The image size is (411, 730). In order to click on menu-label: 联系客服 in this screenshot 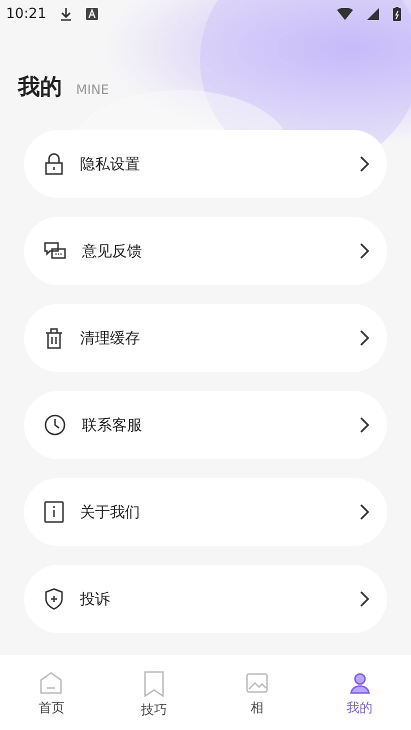, I will do `click(112, 425)`.